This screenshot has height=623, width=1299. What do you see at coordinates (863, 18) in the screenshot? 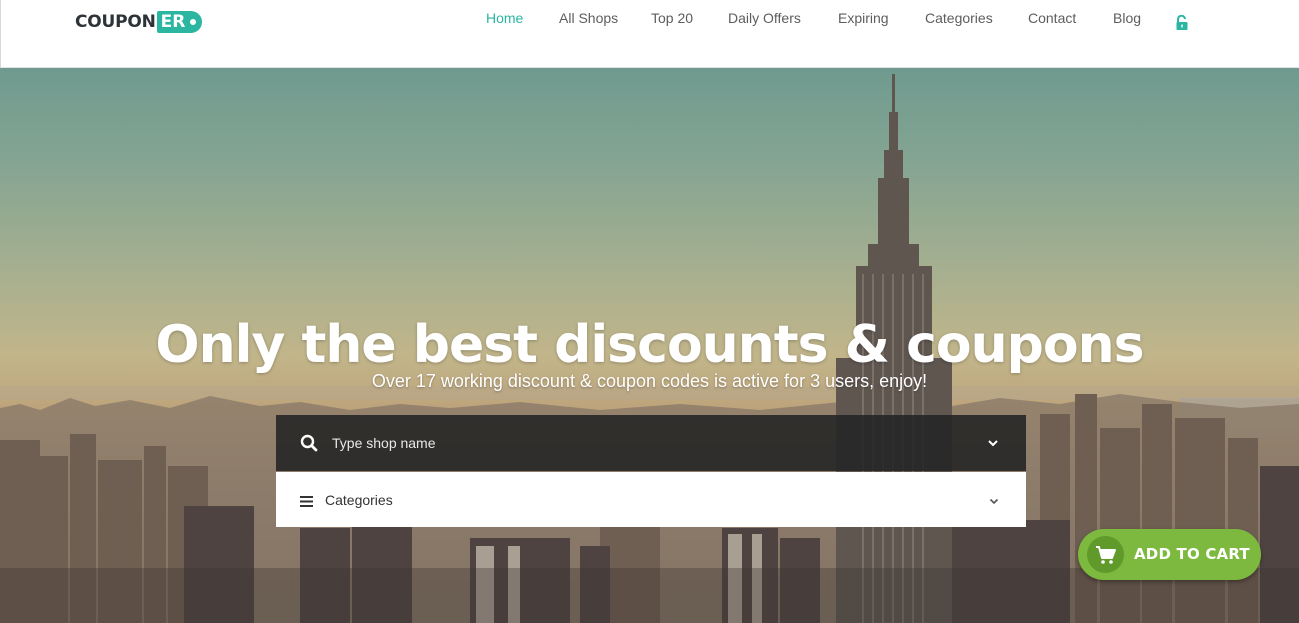
I see `nav-item-expiring: Expiring` at bounding box center [863, 18].